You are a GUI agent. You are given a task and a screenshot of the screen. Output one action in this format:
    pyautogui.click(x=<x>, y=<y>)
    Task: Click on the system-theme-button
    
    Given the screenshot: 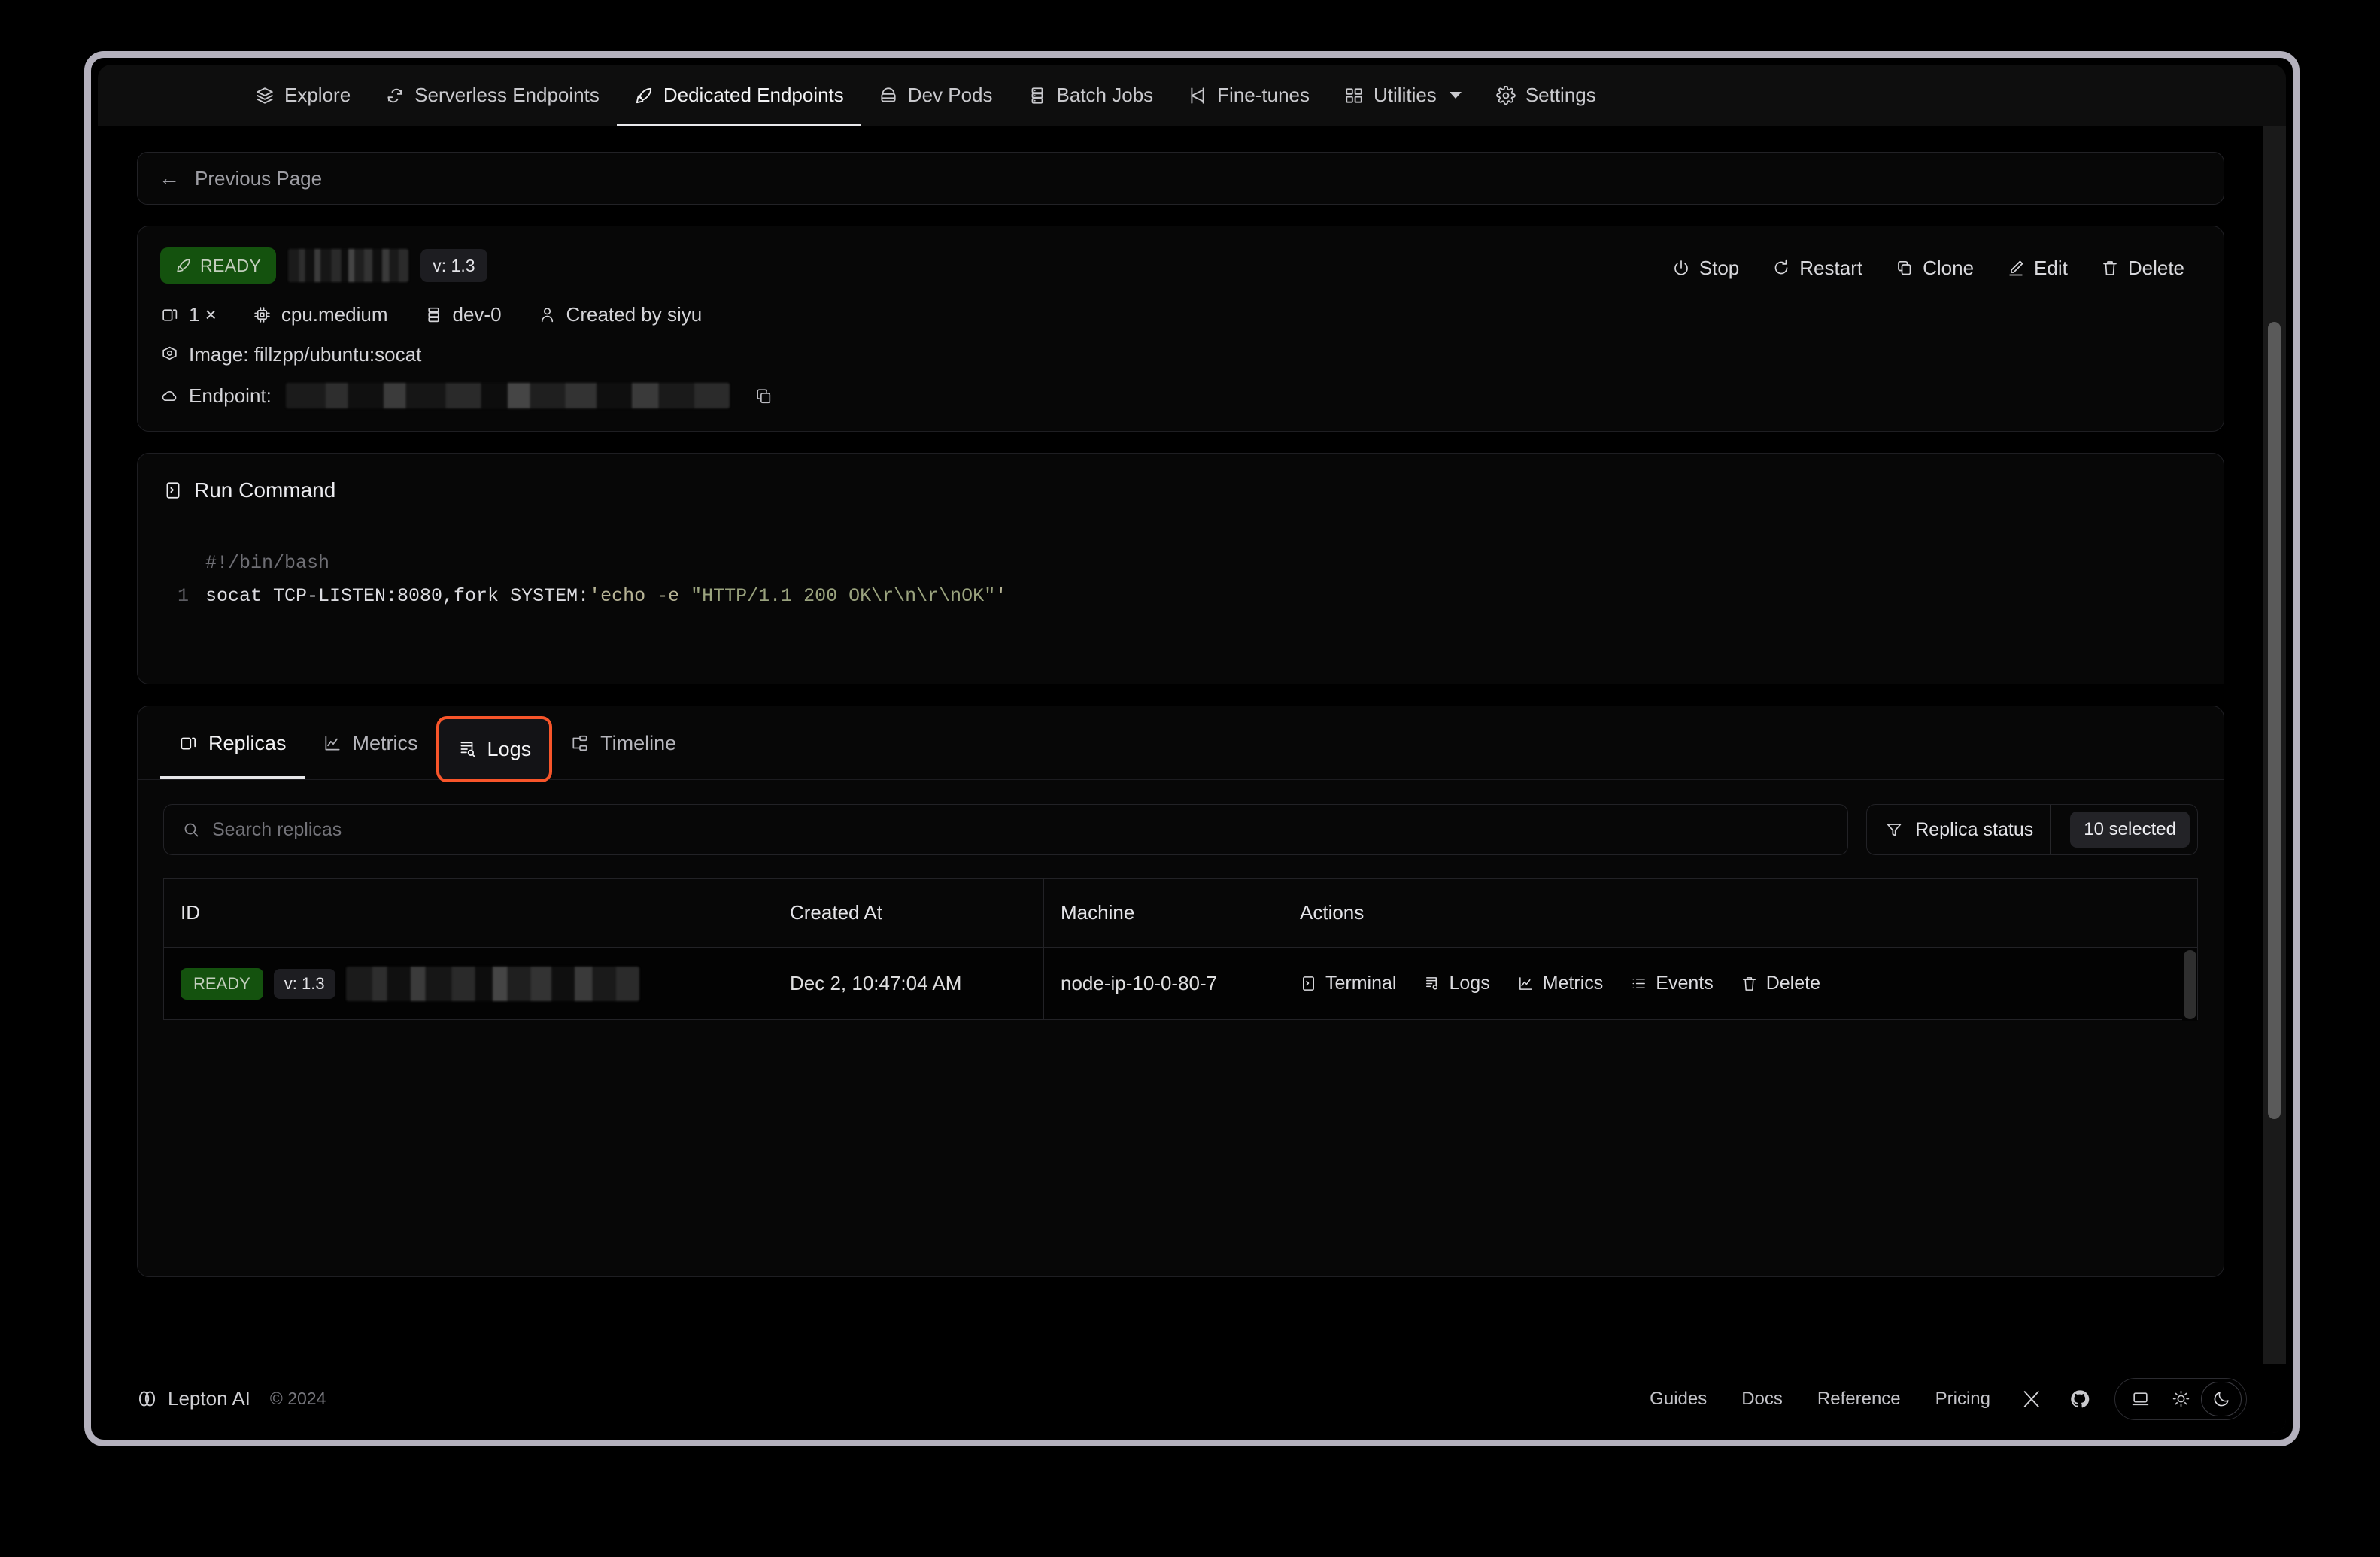 What is the action you would take?
    pyautogui.click(x=2140, y=1399)
    